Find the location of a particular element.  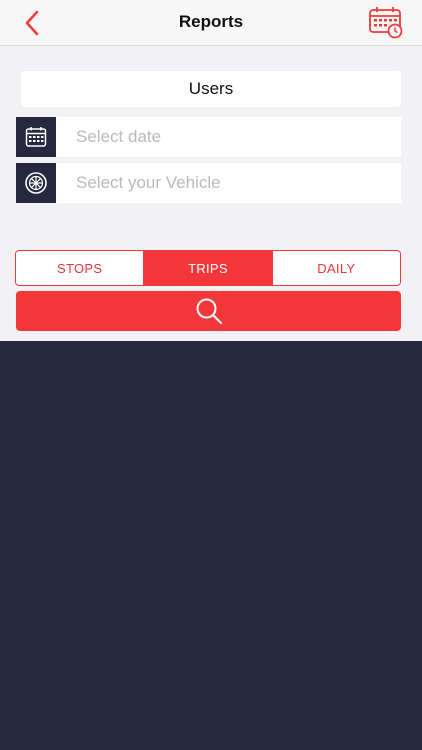

calendar-field-icon-box is located at coordinates (36, 137).